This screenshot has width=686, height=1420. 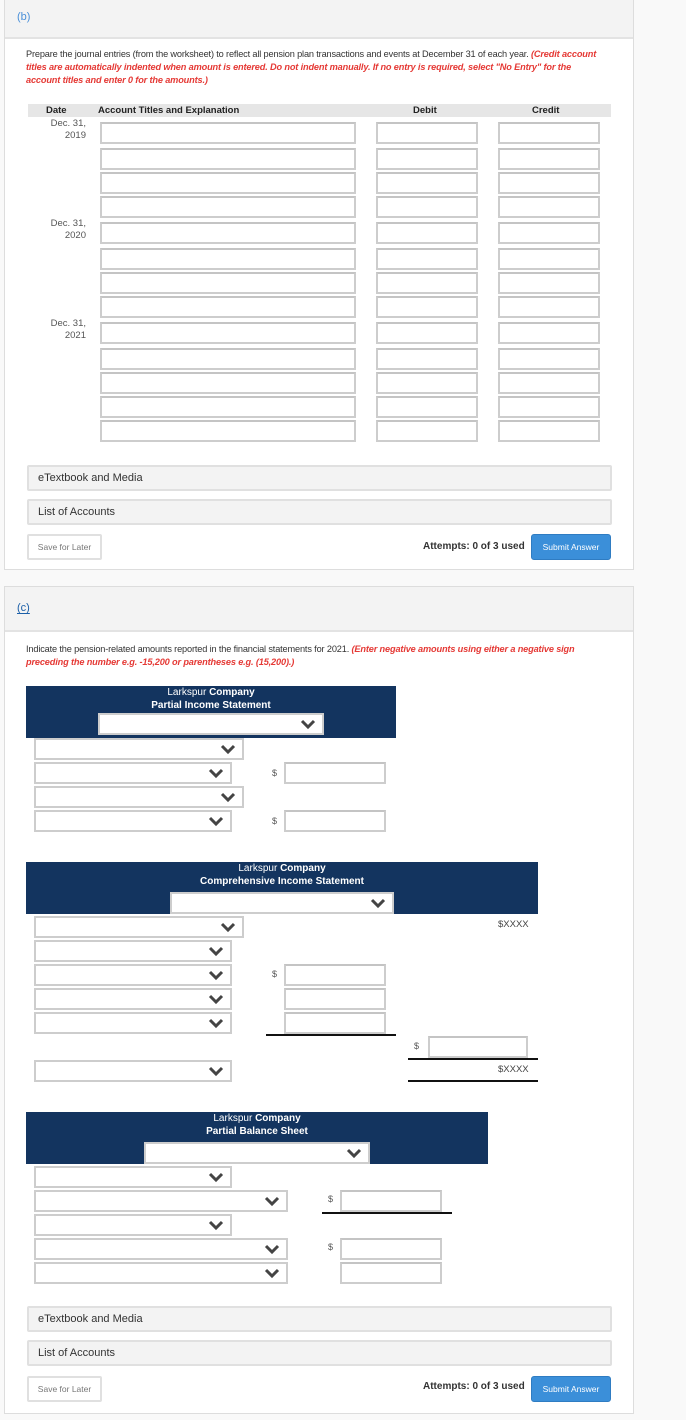 What do you see at coordinates (571, 1389) in the screenshot?
I see `submit-answer-button-c: Submit Answer` at bounding box center [571, 1389].